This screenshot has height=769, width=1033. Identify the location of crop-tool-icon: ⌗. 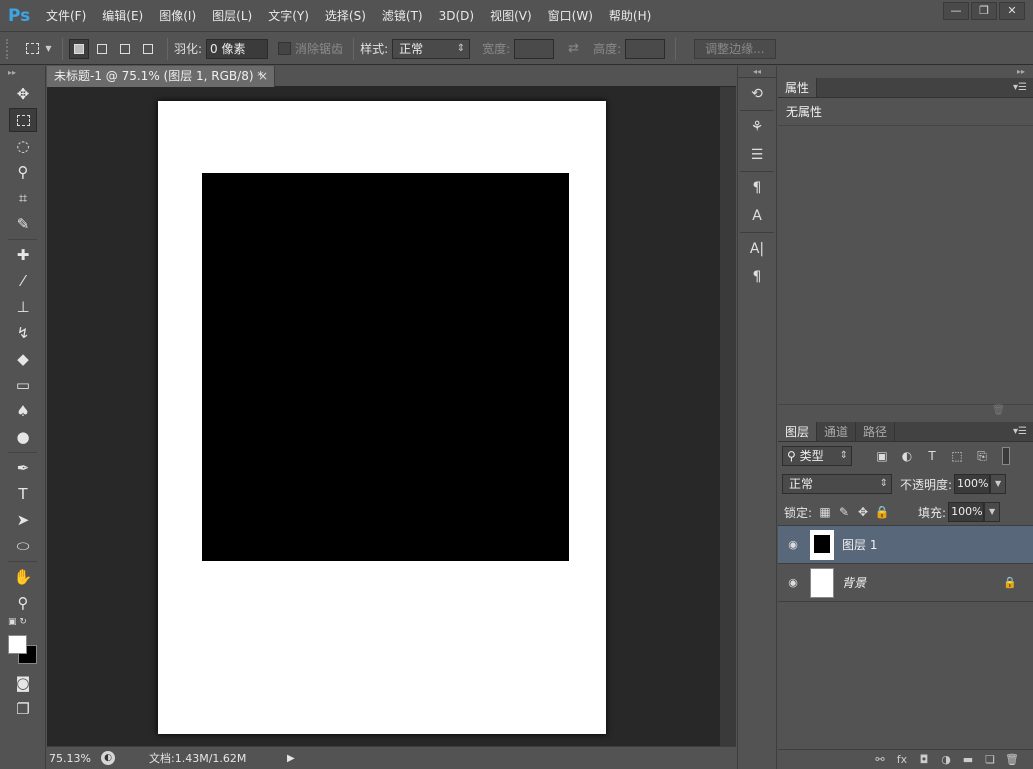
(23, 198).